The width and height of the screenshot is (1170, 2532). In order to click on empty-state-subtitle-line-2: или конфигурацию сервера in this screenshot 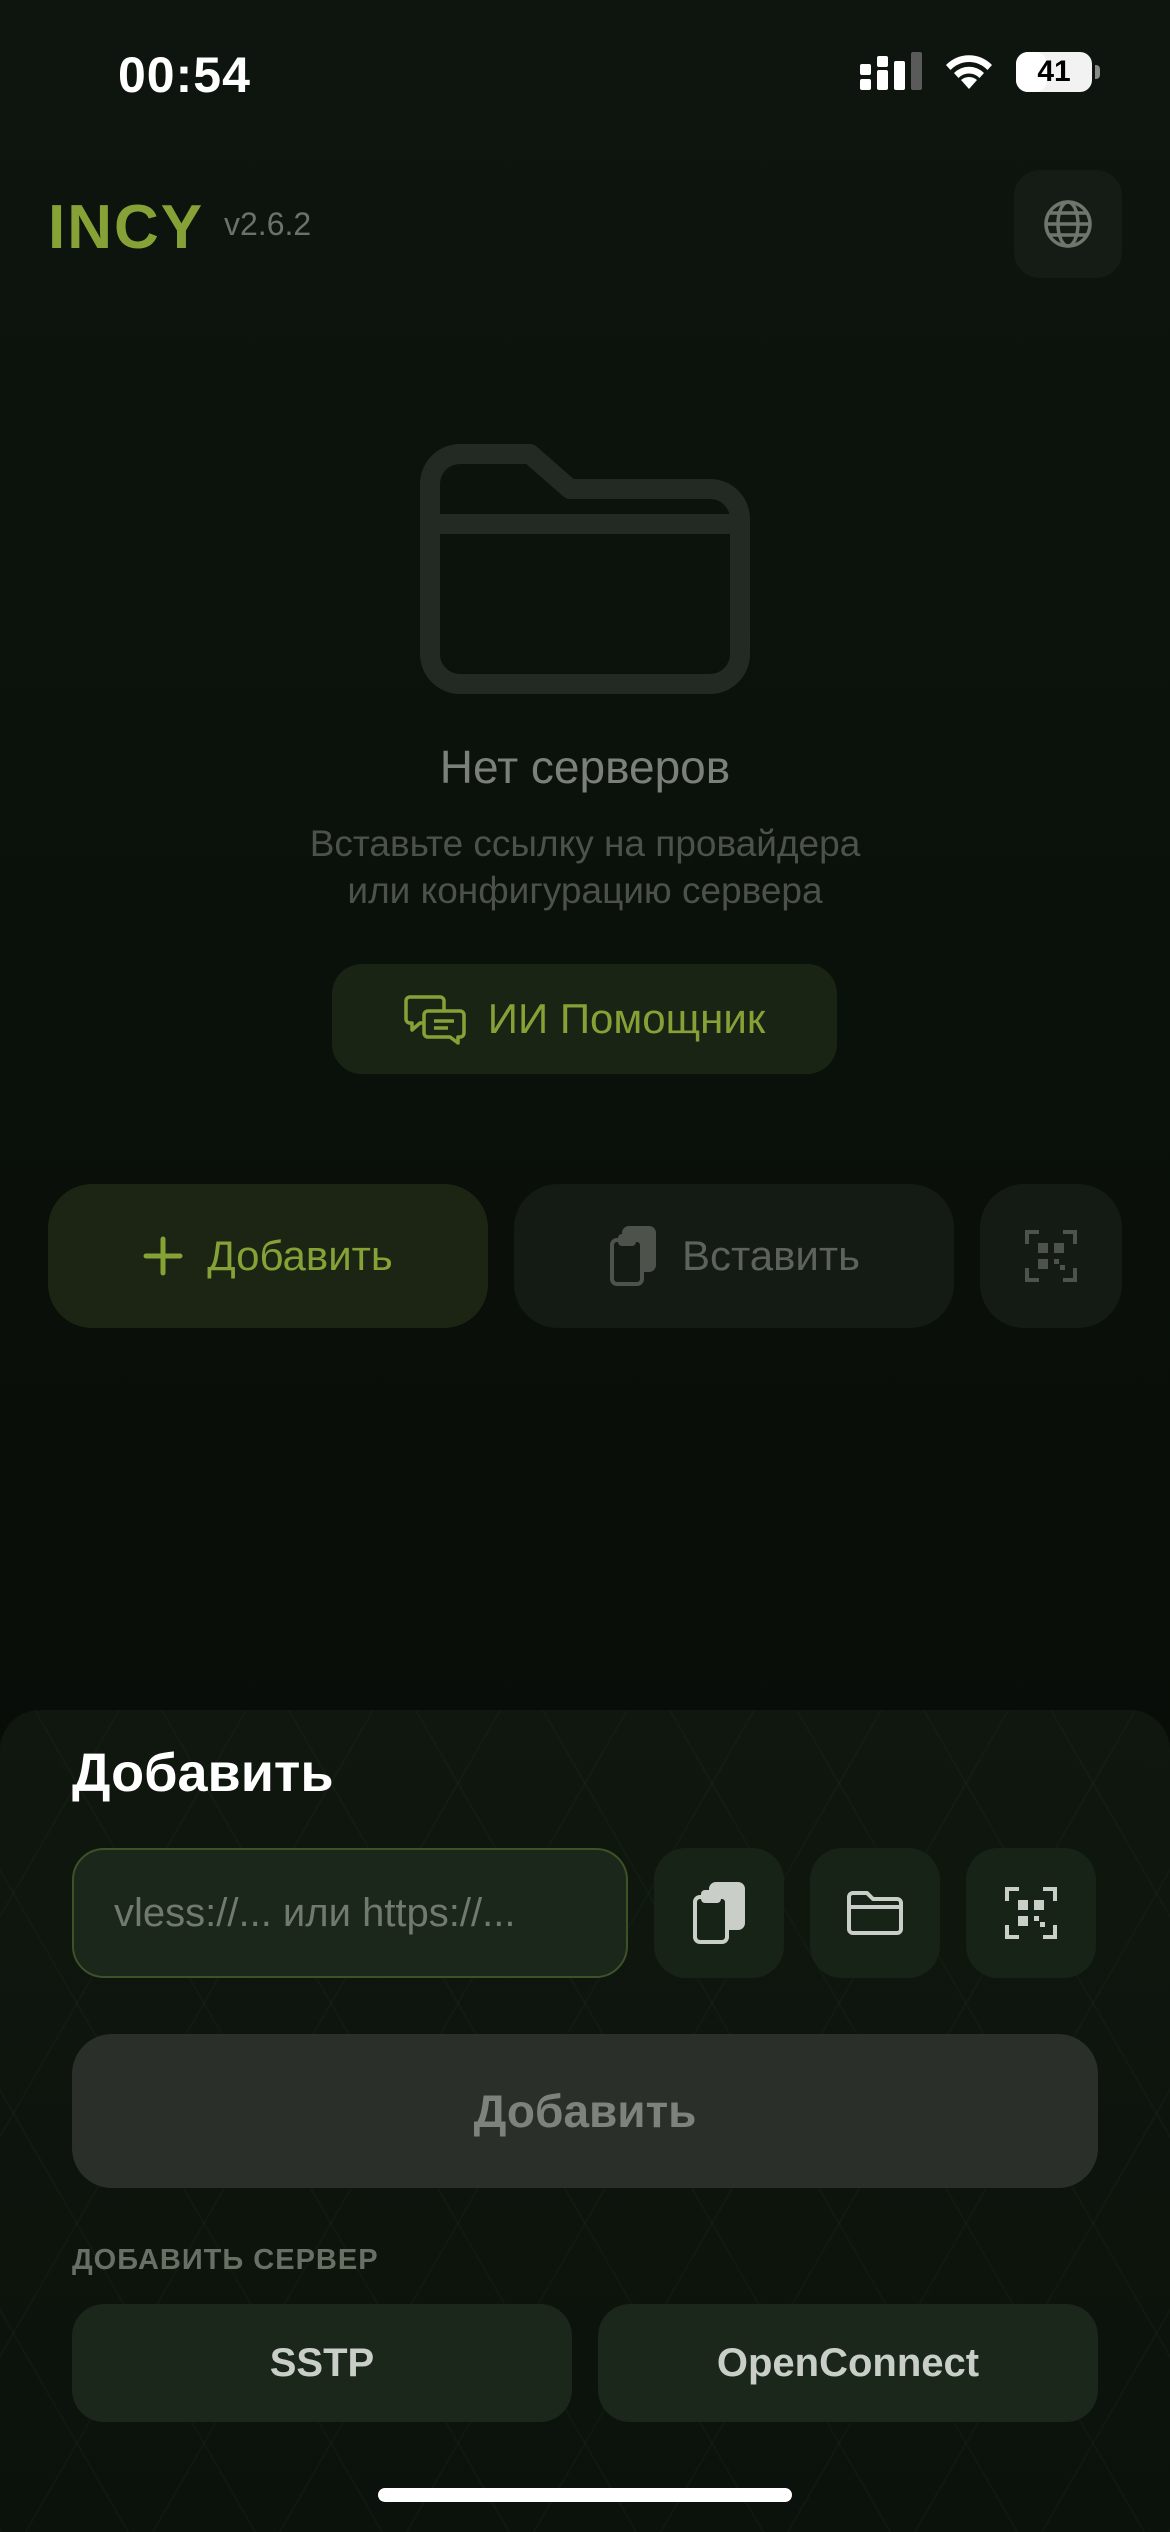, I will do `click(585, 890)`.